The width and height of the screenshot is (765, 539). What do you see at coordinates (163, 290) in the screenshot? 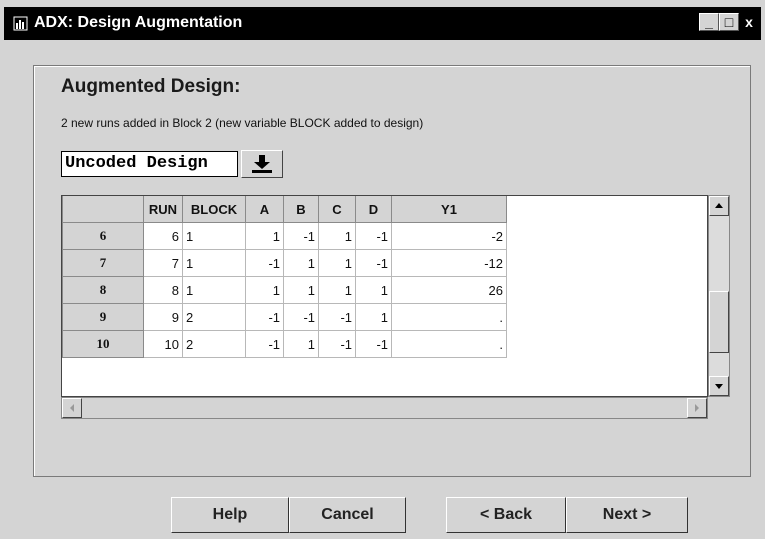
I see `cell-run: 8` at bounding box center [163, 290].